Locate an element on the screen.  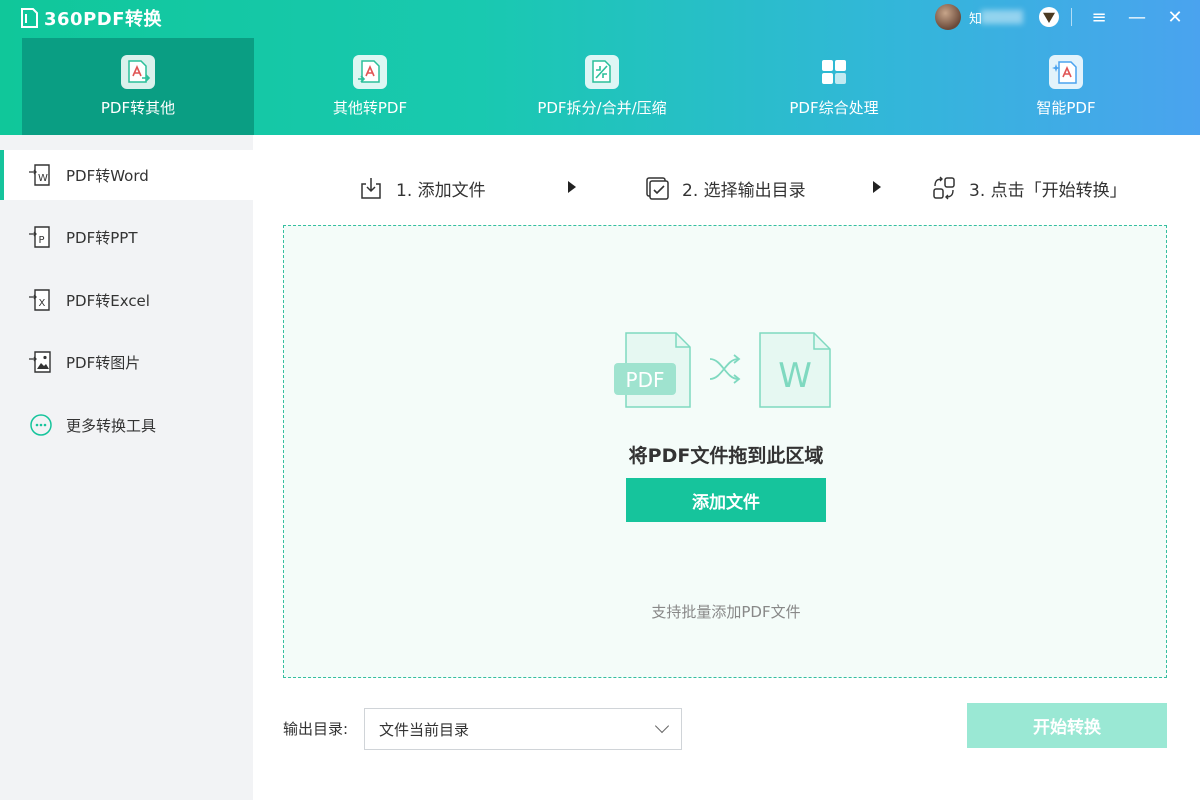
sidebar-item-pdf-to-word: W PDF转Word is located at coordinates (126, 175).